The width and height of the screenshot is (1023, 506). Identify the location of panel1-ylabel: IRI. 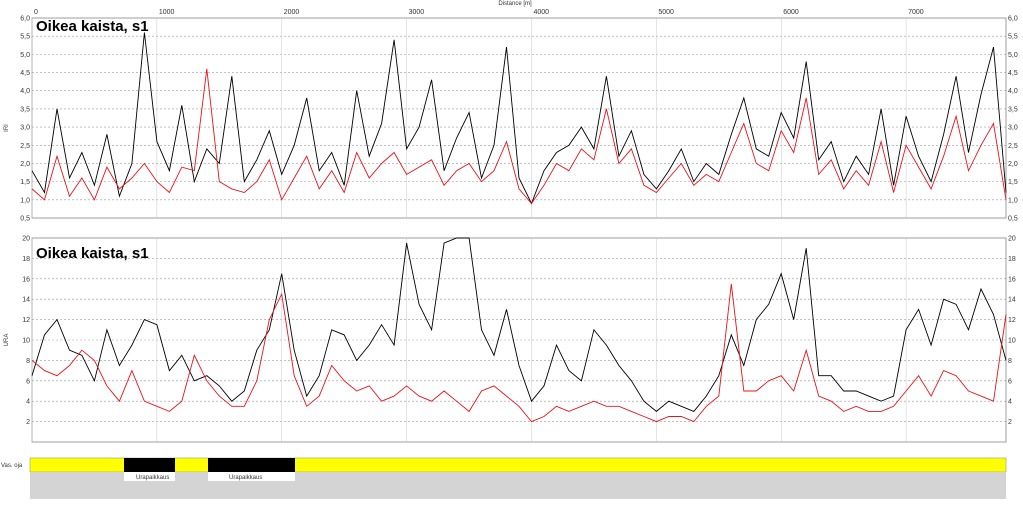
(7, 128).